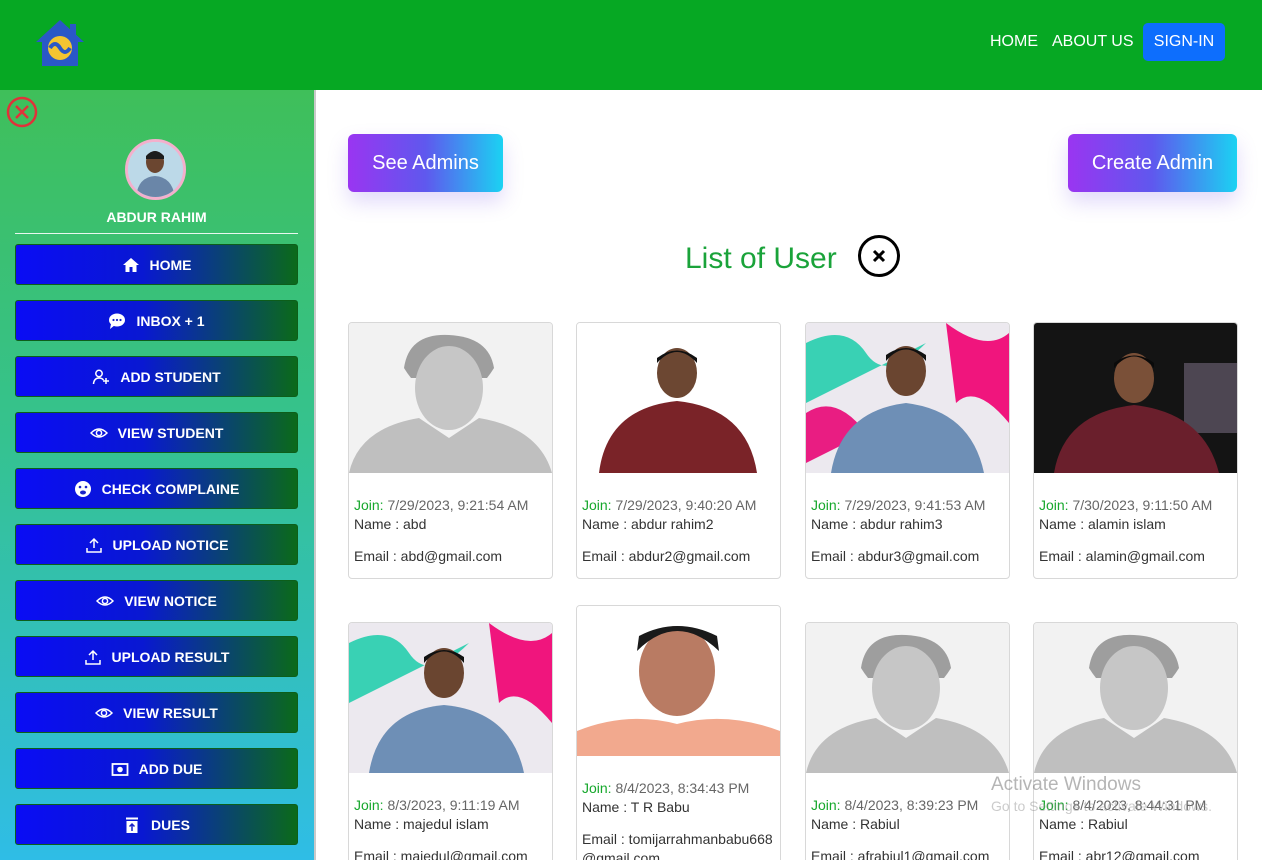  I want to click on sidebar-divider, so click(315, 475).